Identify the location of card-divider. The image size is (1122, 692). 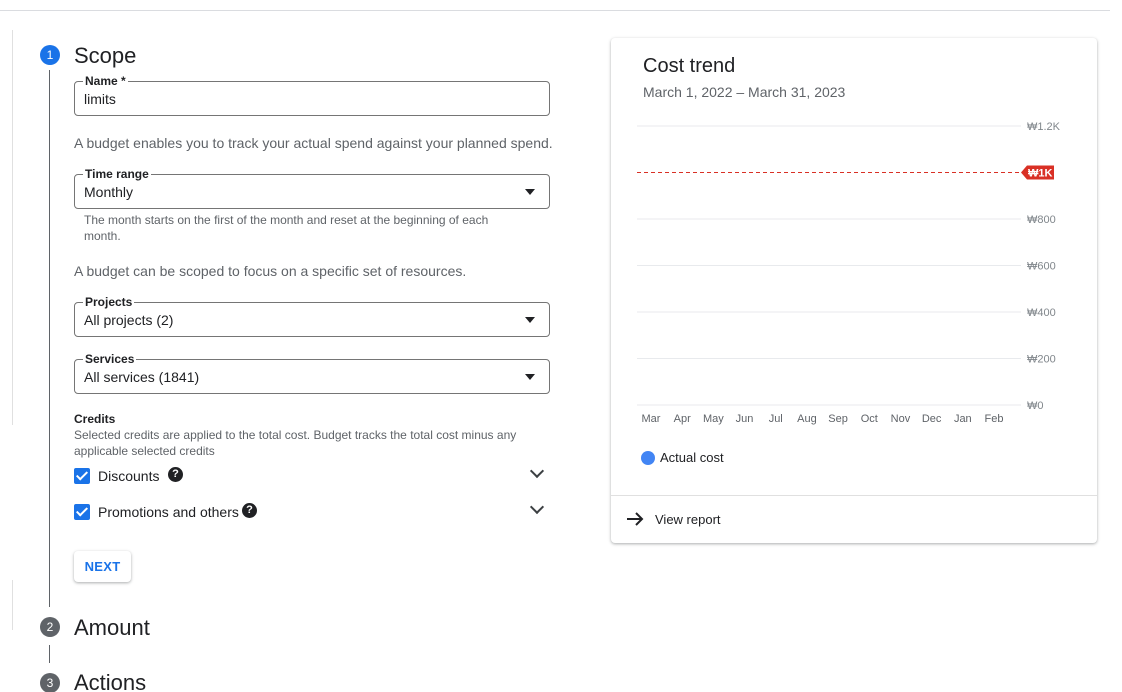
(854, 495).